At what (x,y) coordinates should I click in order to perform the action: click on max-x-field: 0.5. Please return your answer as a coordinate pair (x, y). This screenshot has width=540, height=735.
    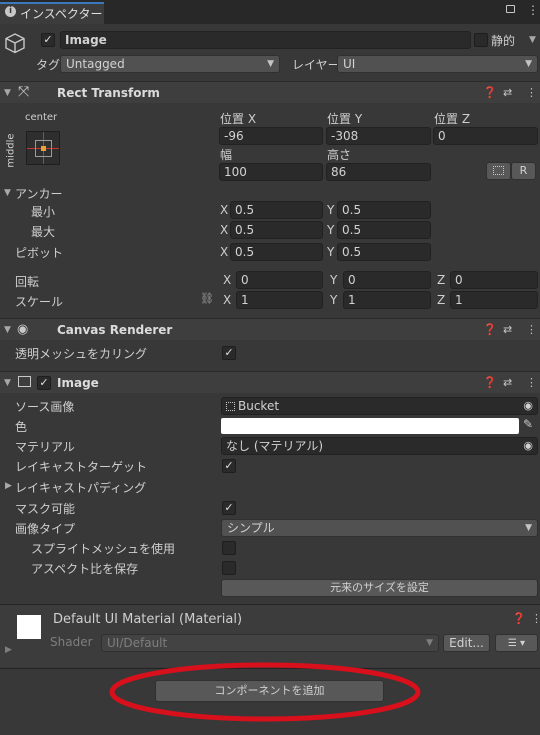
    Looking at the image, I should click on (276, 230).